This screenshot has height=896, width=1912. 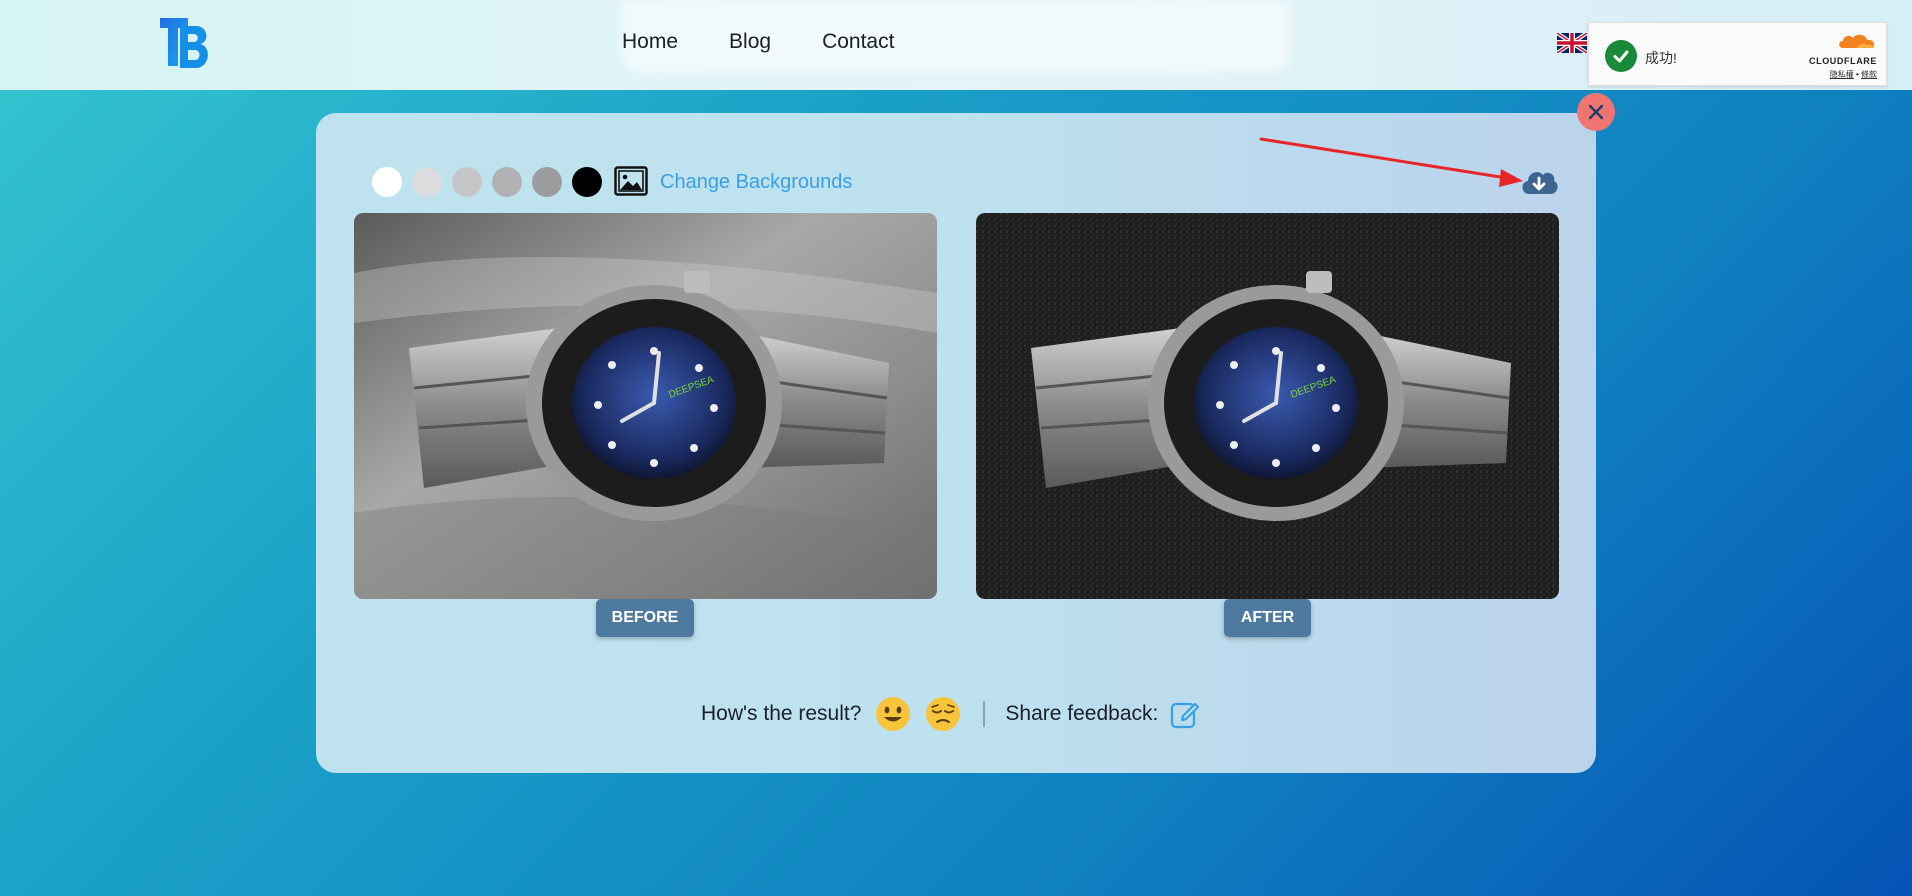 I want to click on cloudflare-links: 隐私權 • 條款, so click(x=1837, y=74).